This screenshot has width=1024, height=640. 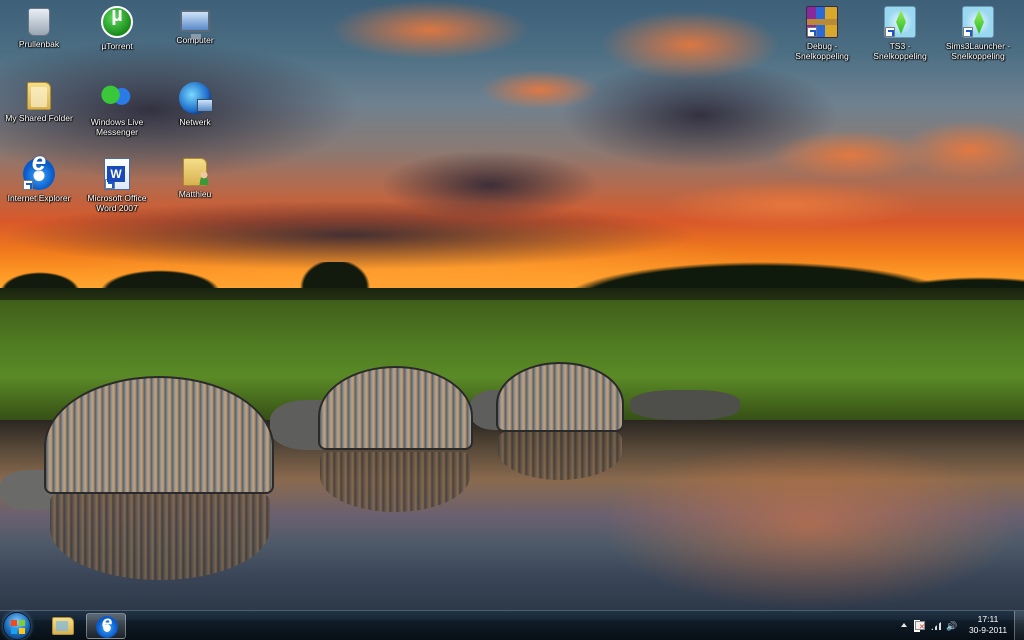 What do you see at coordinates (117, 127) in the screenshot?
I see `desktop-icon-label: Windows Live Messenger` at bounding box center [117, 127].